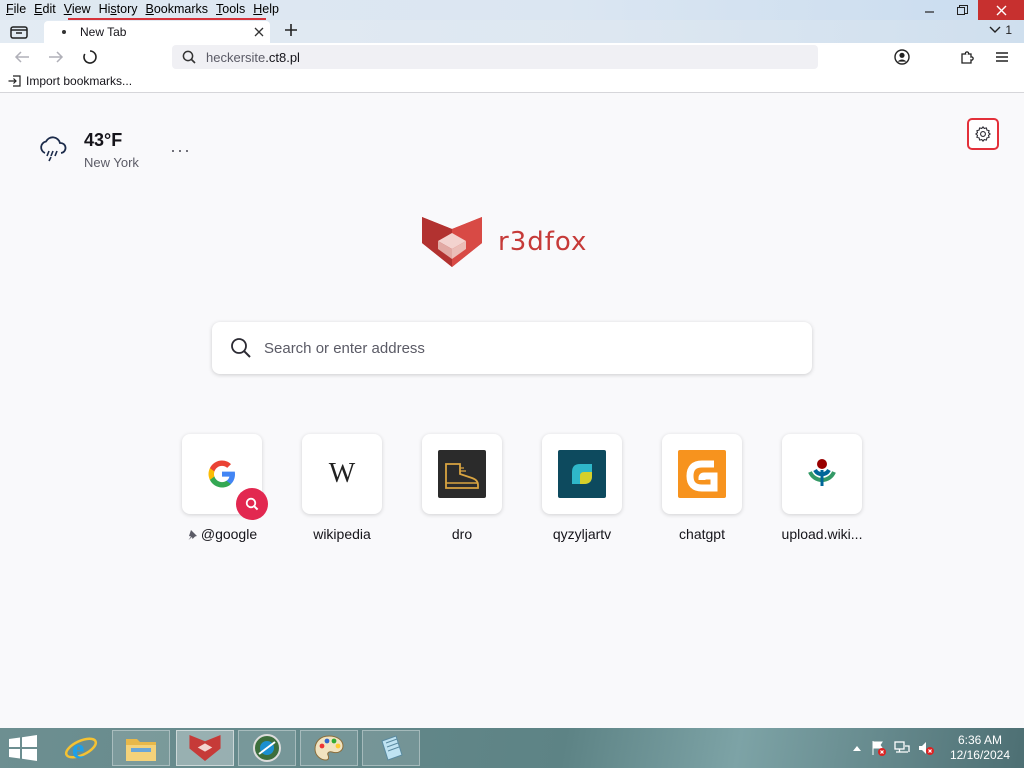 The height and width of the screenshot is (768, 1024). I want to click on extensions-button, so click(968, 57).